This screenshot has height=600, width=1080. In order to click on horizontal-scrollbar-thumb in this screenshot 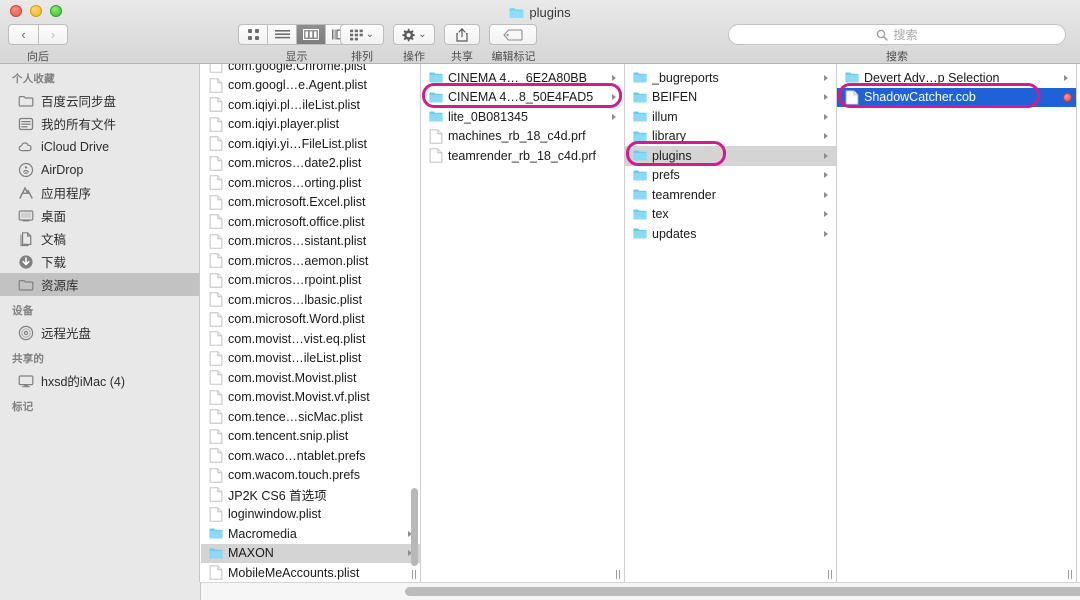, I will do `click(742, 591)`.